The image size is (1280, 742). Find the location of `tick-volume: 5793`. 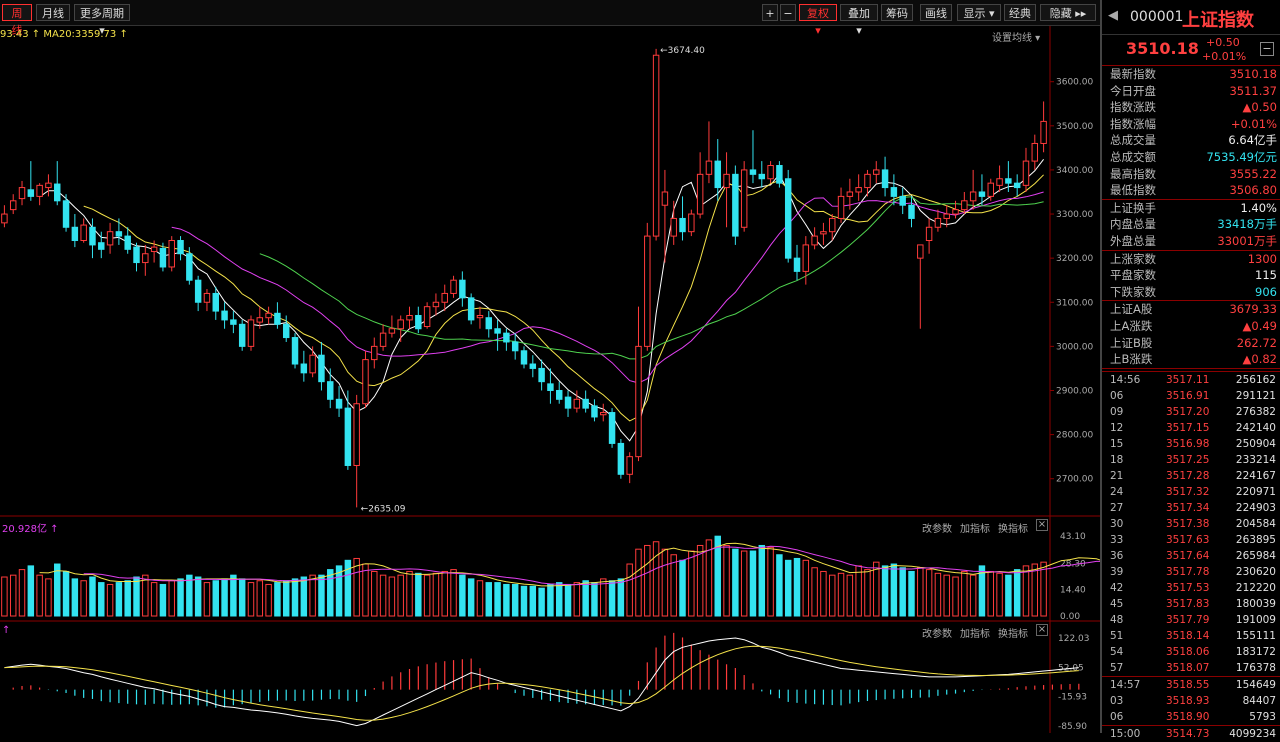

tick-volume: 5793 is located at coordinates (1262, 716).